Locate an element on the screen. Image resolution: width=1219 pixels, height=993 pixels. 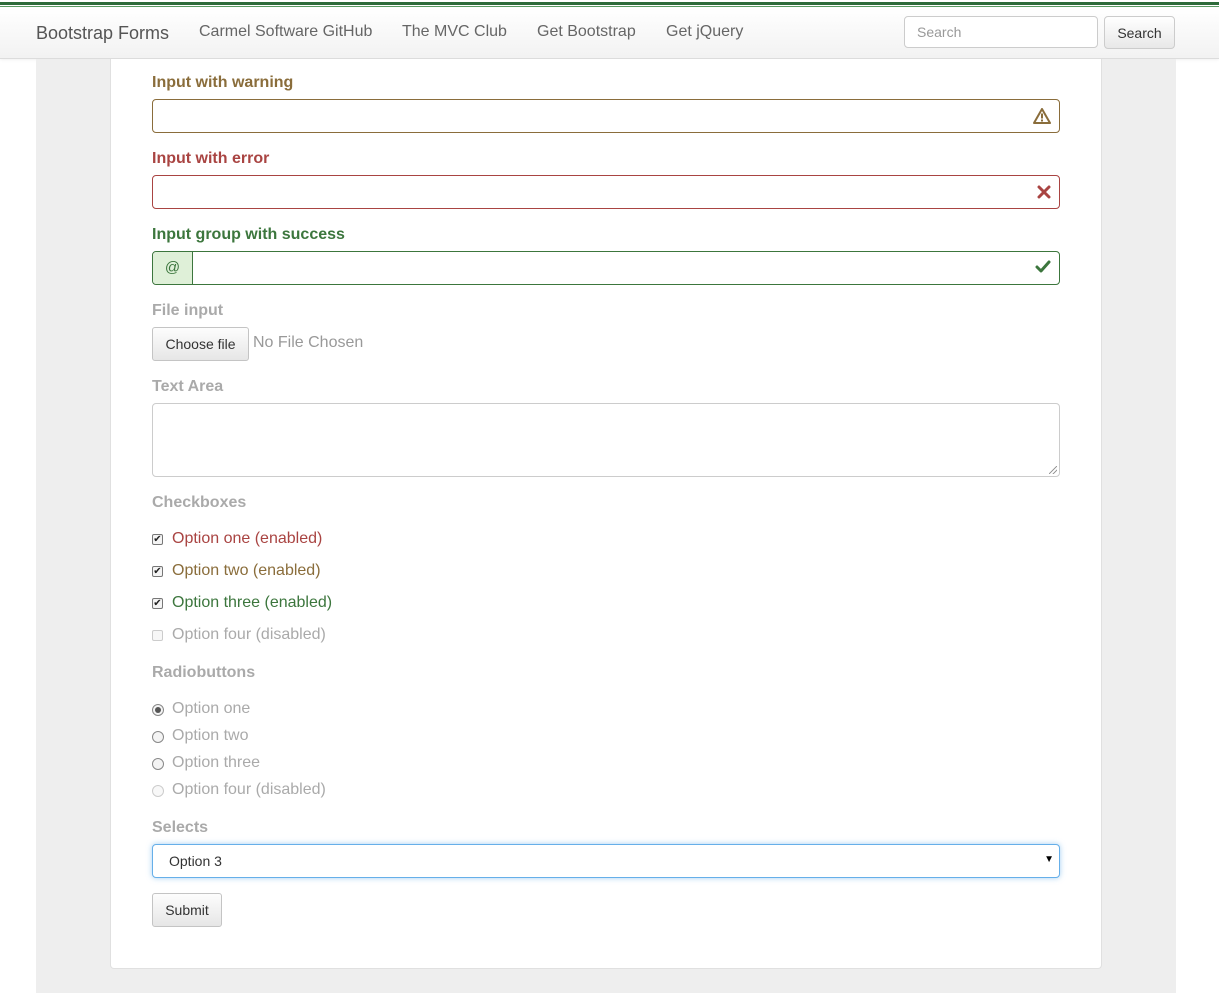
selects-label: Selects is located at coordinates (180, 827).